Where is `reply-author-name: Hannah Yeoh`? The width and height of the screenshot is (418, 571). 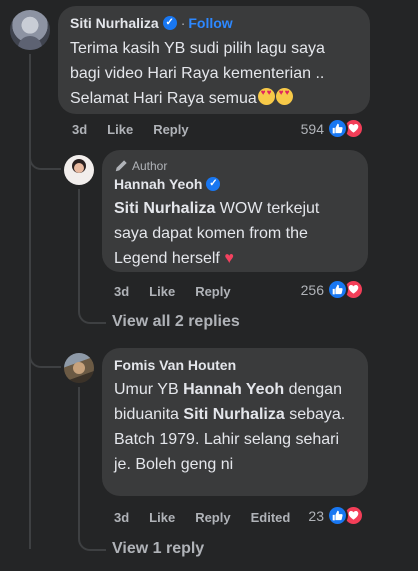 reply-author-name: Hannah Yeoh is located at coordinates (158, 184).